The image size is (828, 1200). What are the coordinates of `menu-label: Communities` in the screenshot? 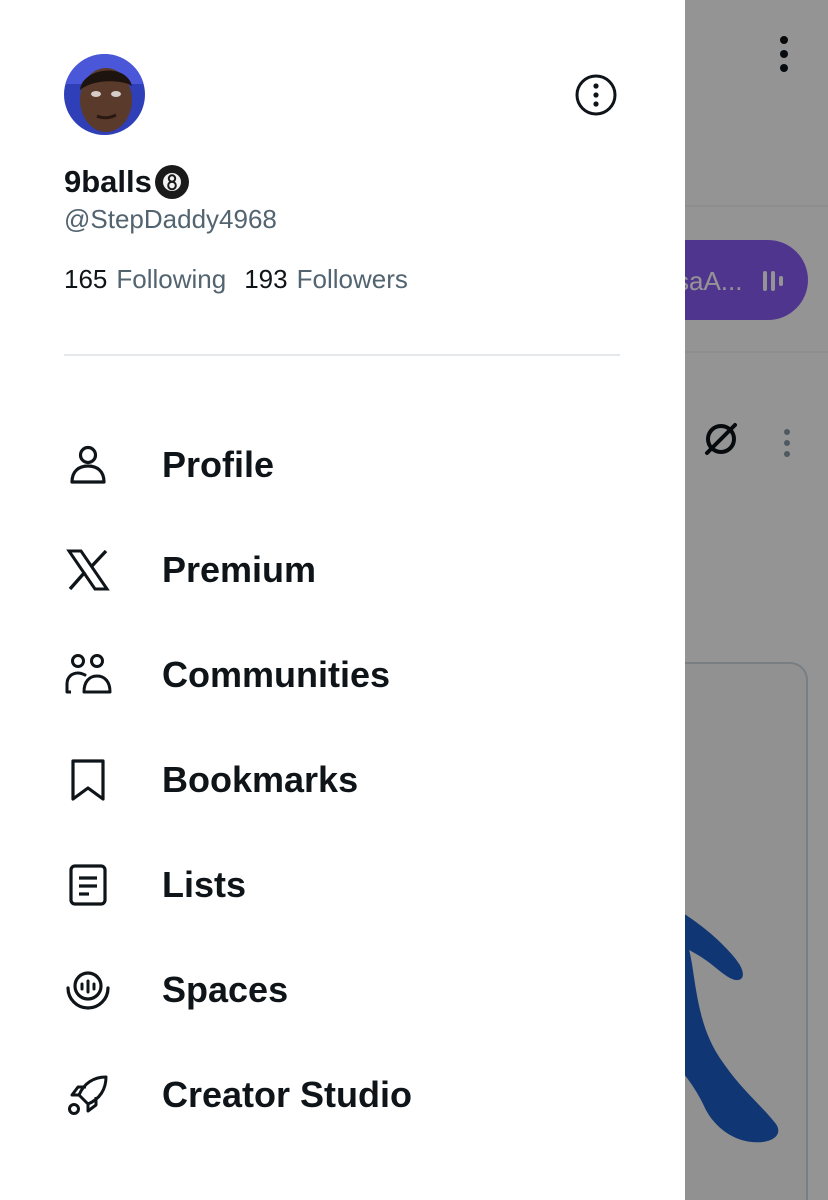 It's located at (276, 674).